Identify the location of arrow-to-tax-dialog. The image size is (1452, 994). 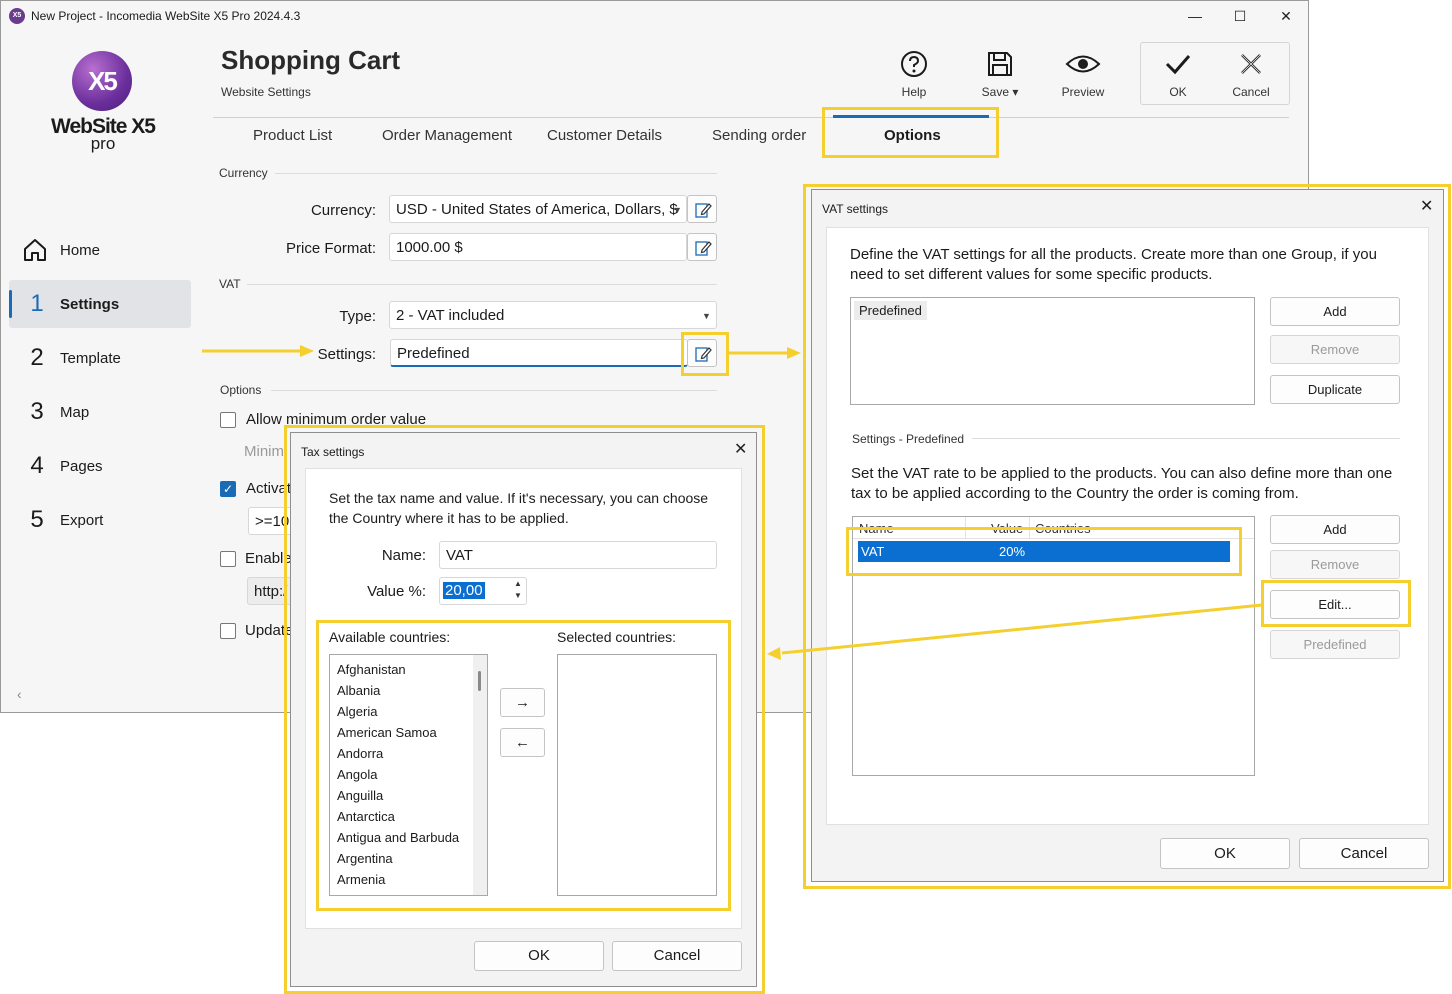
(1022, 629).